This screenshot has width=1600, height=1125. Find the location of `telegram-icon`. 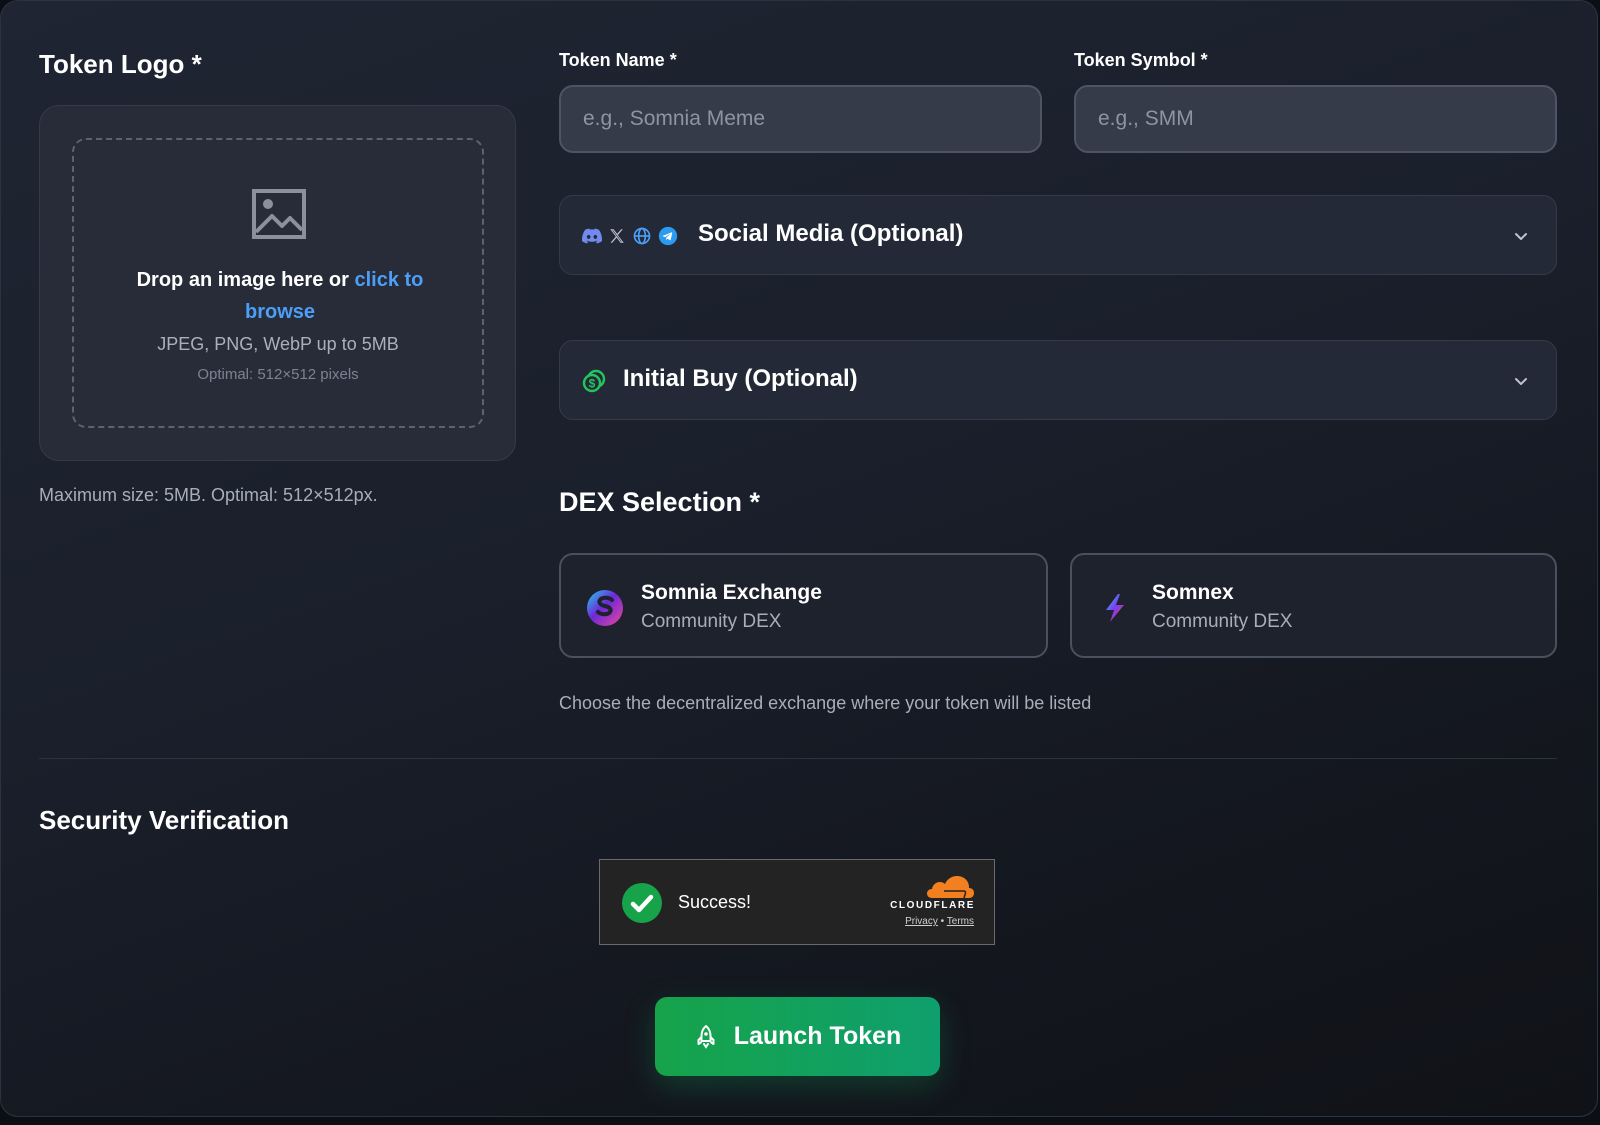

telegram-icon is located at coordinates (668, 236).